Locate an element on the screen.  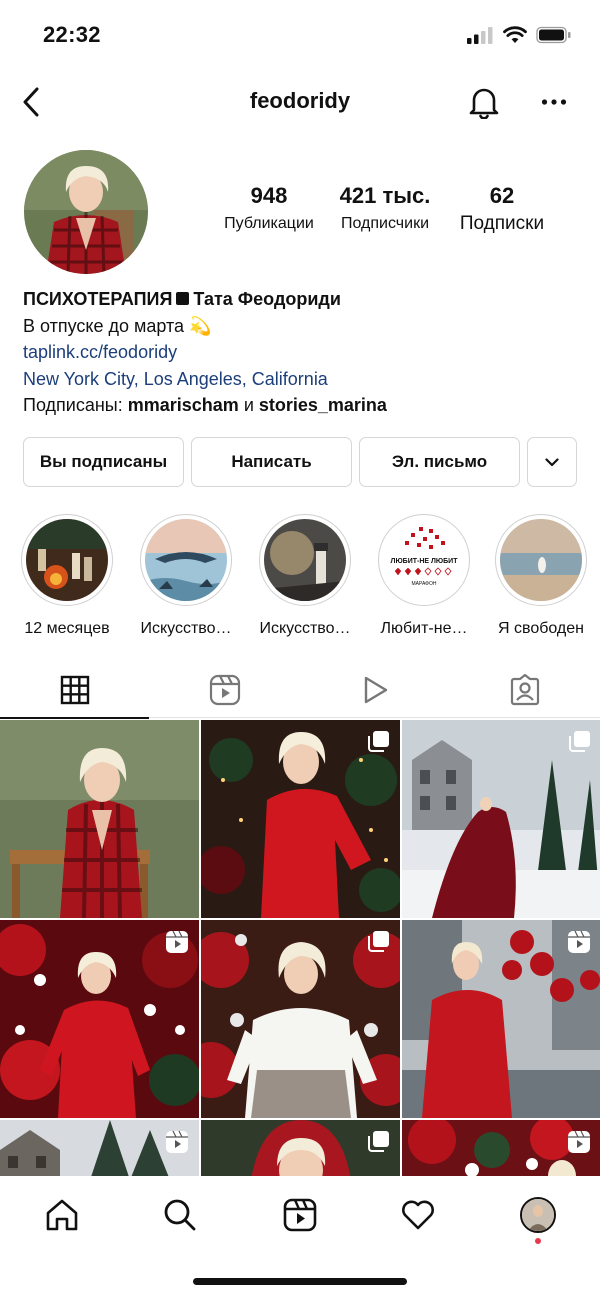
nav-search is located at coordinates (180, 1215).